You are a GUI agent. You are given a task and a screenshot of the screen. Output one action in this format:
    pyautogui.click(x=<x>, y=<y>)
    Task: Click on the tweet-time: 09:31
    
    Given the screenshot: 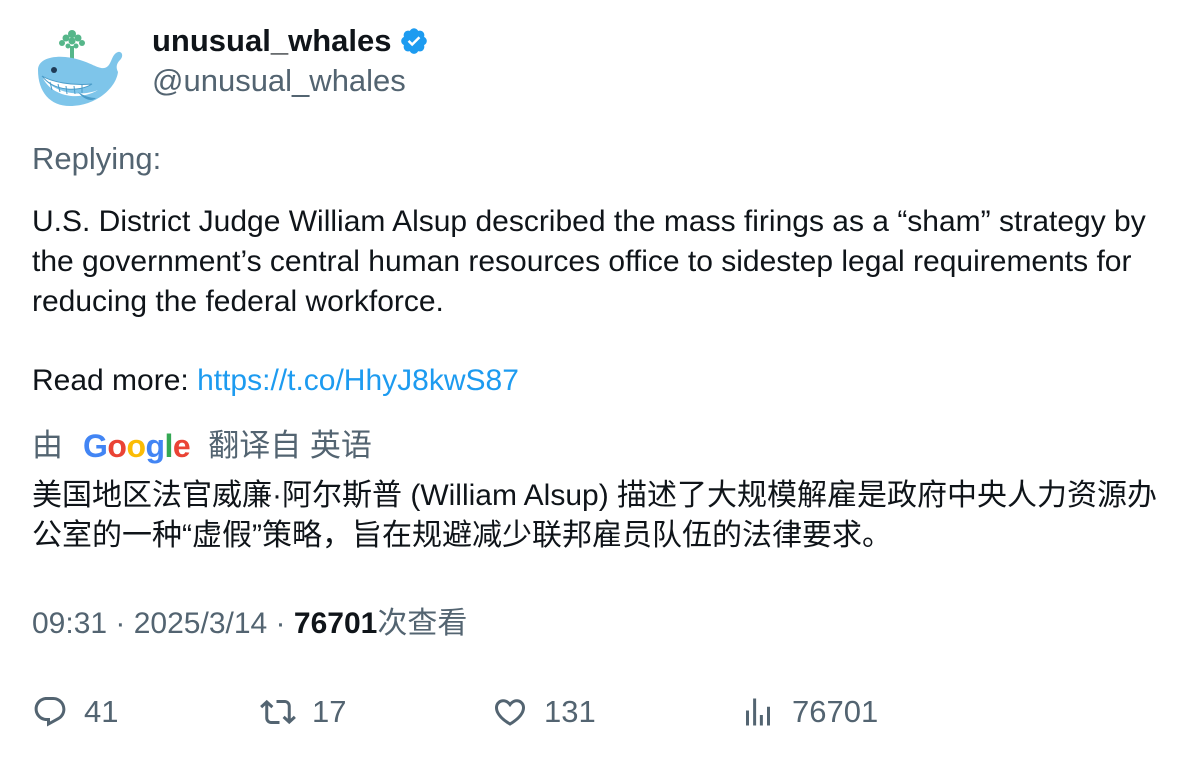 What is the action you would take?
    pyautogui.click(x=69, y=623)
    